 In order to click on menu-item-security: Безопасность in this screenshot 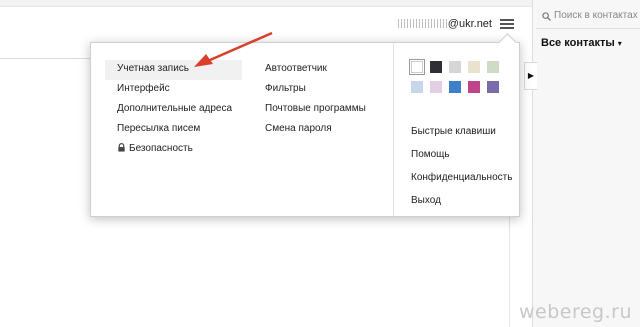, I will do `click(174, 150)`.